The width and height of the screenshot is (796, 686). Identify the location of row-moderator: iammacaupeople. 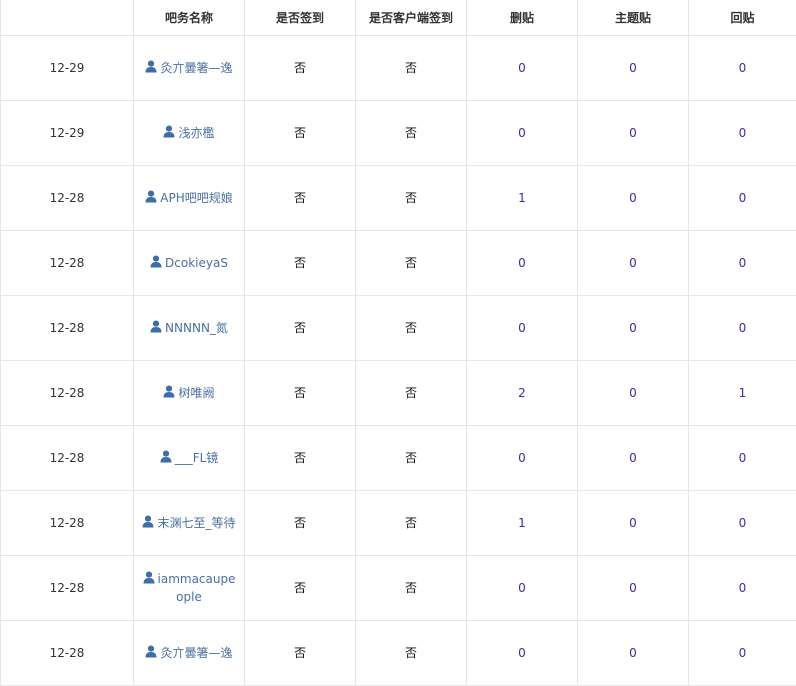
(189, 587).